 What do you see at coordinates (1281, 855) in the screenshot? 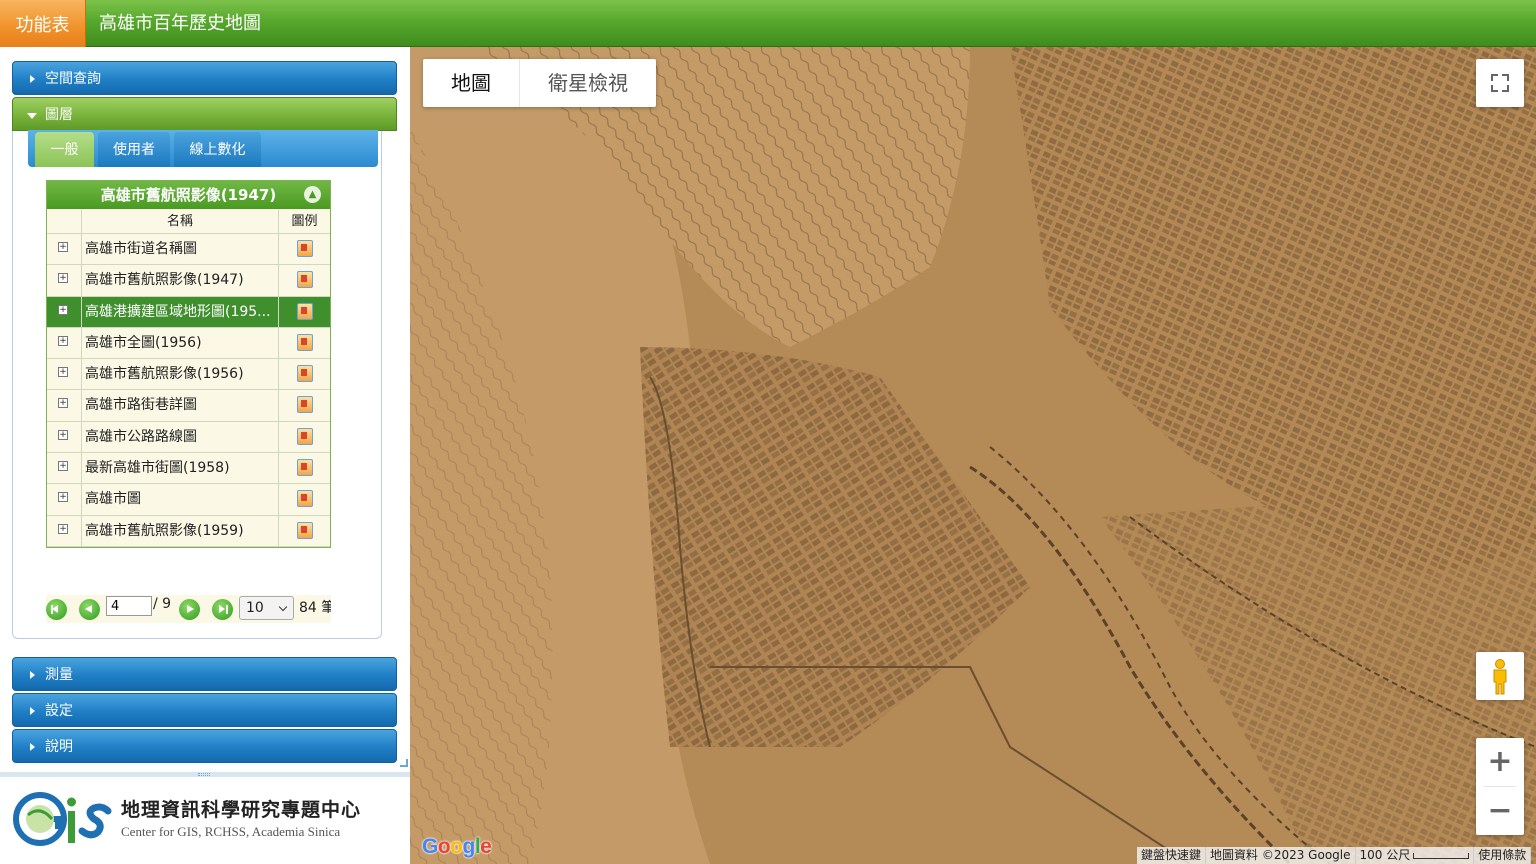
I see `map-data-attribution: 地圖資料 ©2023 Google` at bounding box center [1281, 855].